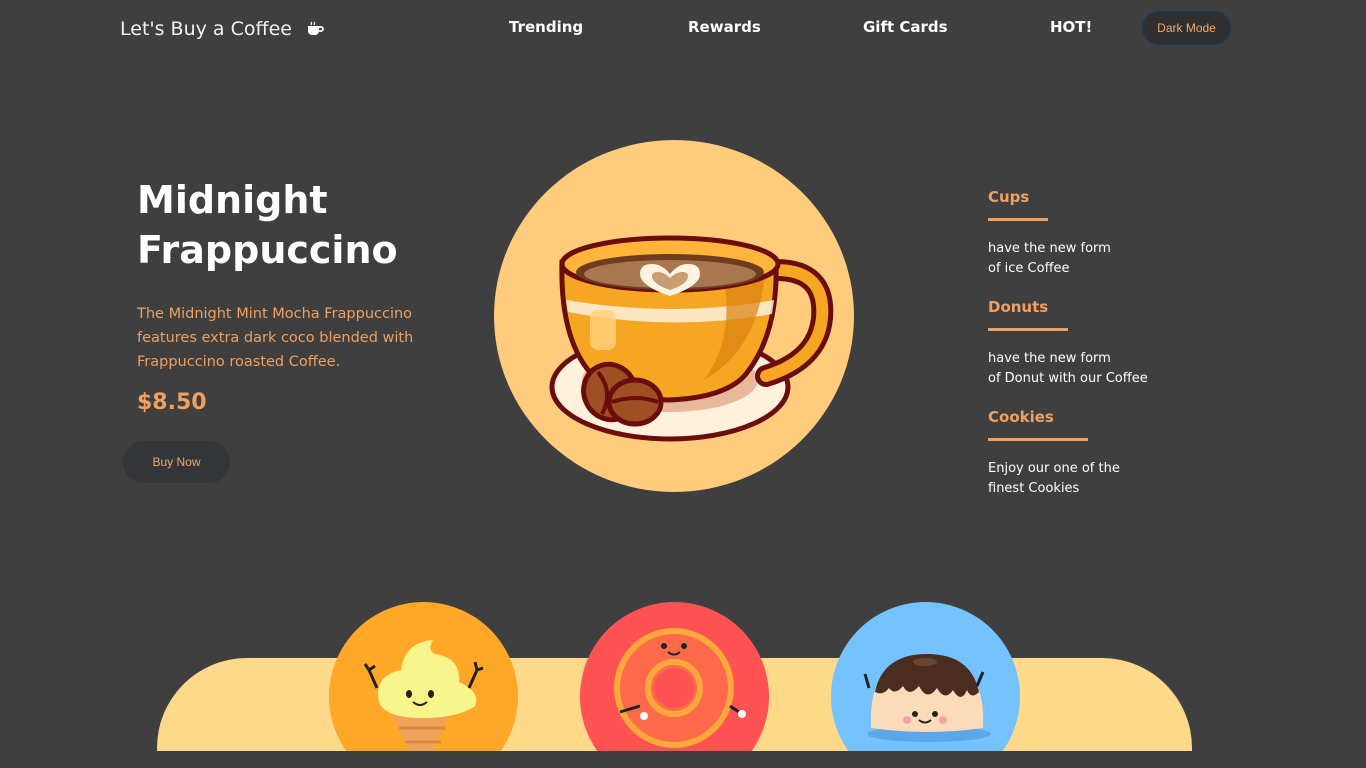 The height and width of the screenshot is (768, 1366). I want to click on nav-rewards: Rewards, so click(724, 27).